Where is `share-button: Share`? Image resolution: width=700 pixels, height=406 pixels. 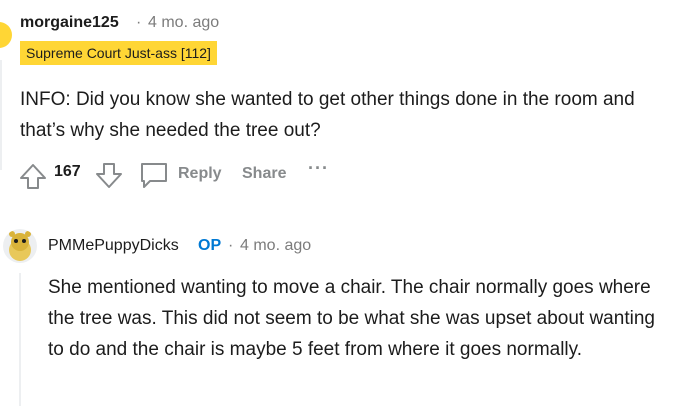
share-button: Share is located at coordinates (264, 174).